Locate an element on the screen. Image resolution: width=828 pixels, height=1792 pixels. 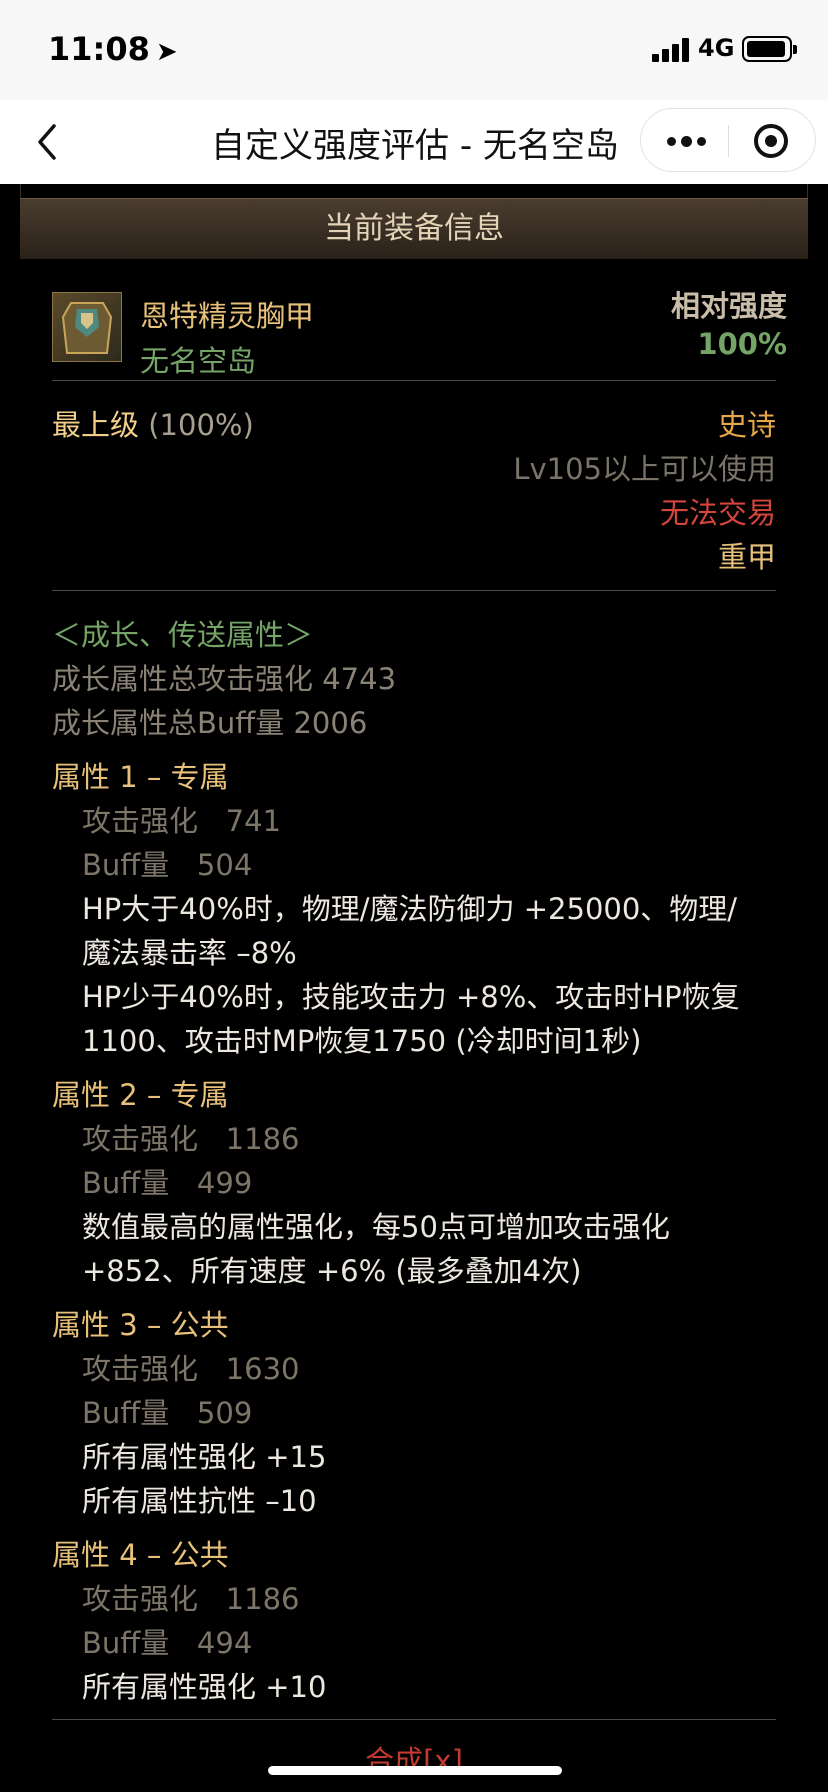
attribute-effect: +852、所有速度 +6% (最多叠加4次) is located at coordinates (332, 1271).